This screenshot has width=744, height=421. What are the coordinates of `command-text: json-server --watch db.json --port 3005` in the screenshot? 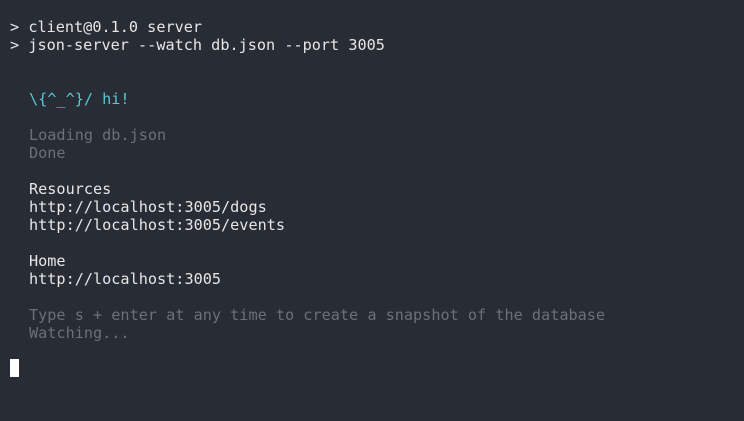 It's located at (206, 45).